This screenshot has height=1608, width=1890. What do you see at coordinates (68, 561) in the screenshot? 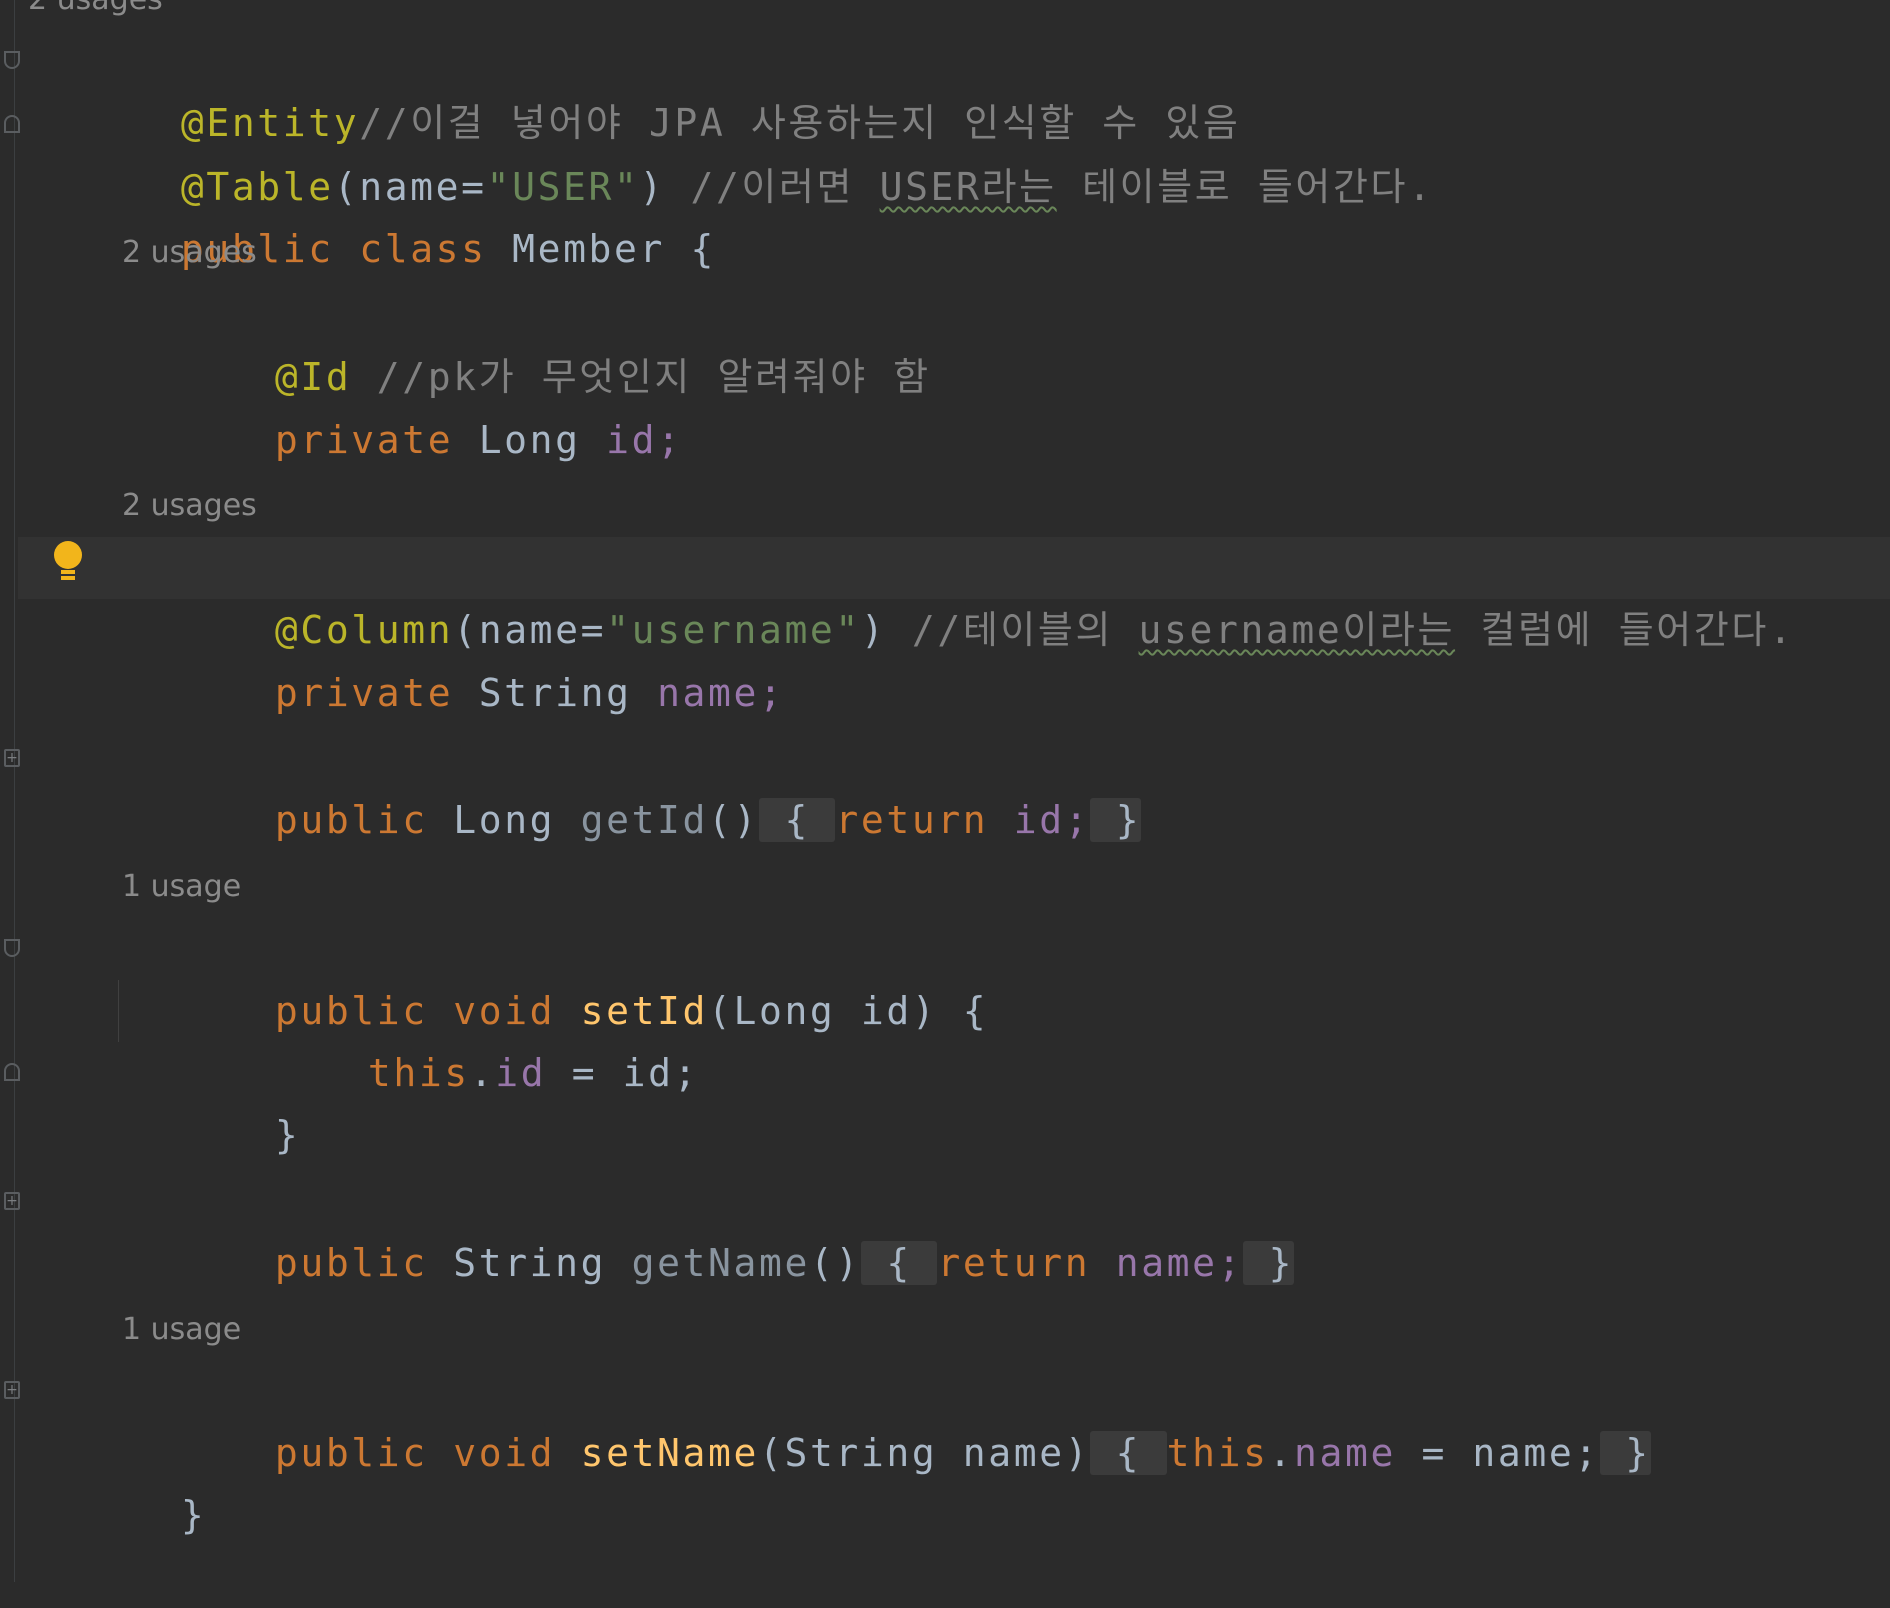
I see `lightbulb-icon` at bounding box center [68, 561].